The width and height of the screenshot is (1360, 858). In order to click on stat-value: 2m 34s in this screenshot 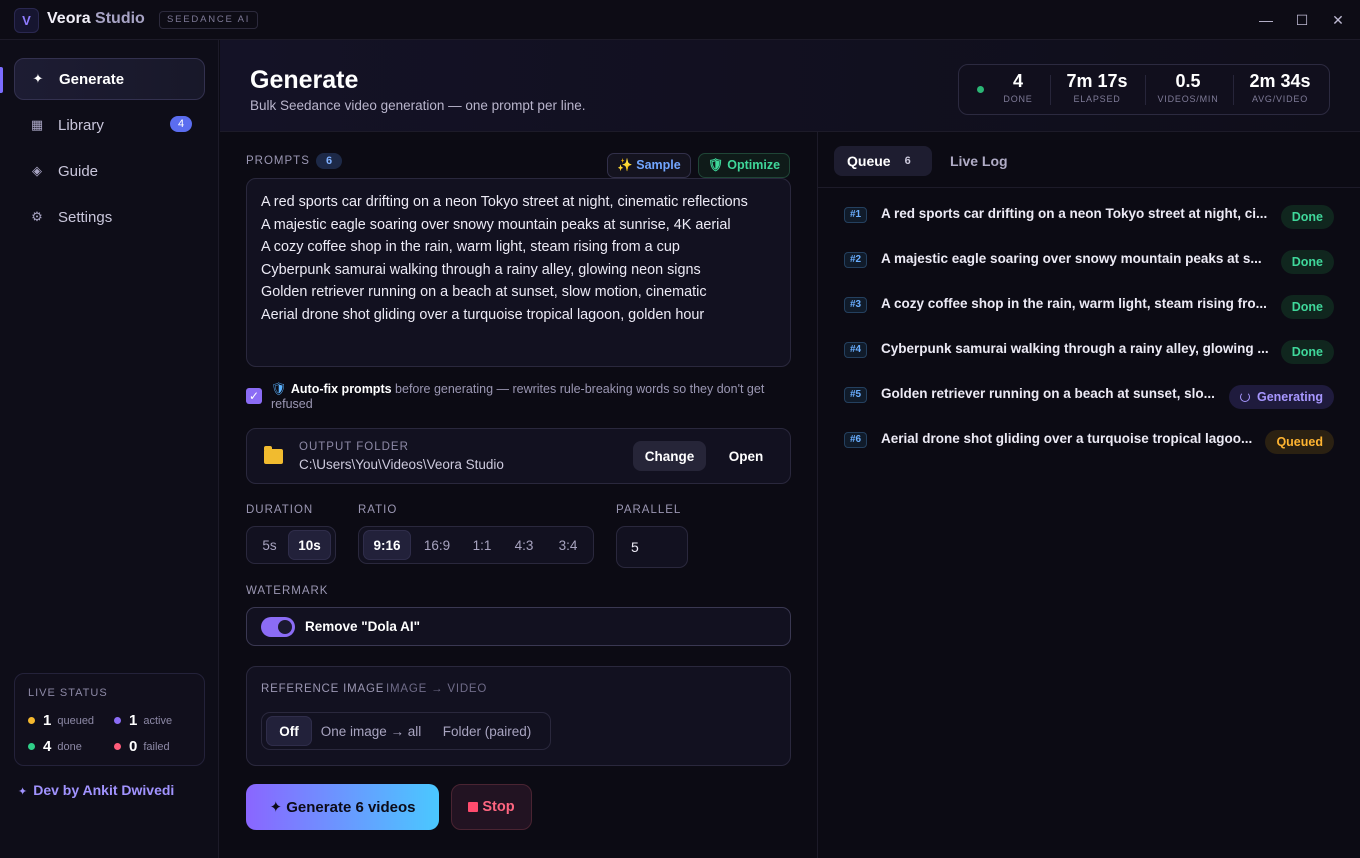, I will do `click(1280, 81)`.